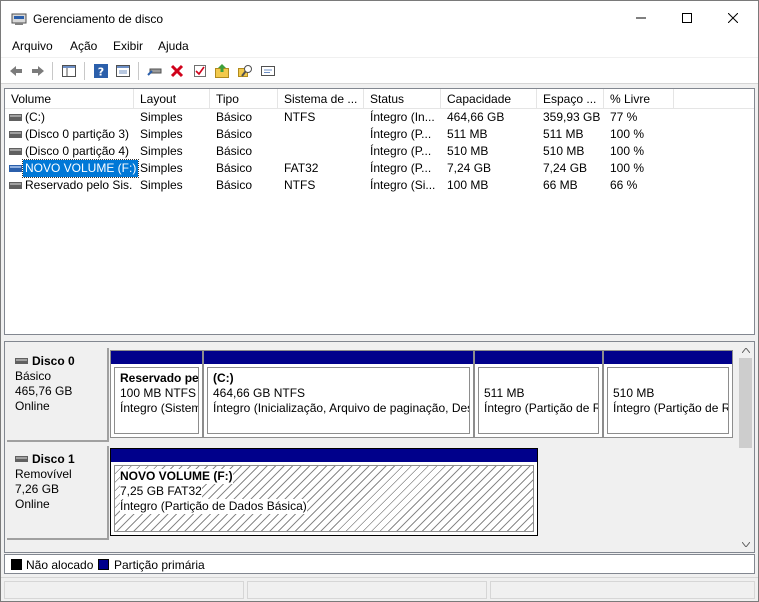 This screenshot has width=759, height=602. Describe the element at coordinates (21, 459) in the screenshot. I see `removable-disk-icon` at that location.